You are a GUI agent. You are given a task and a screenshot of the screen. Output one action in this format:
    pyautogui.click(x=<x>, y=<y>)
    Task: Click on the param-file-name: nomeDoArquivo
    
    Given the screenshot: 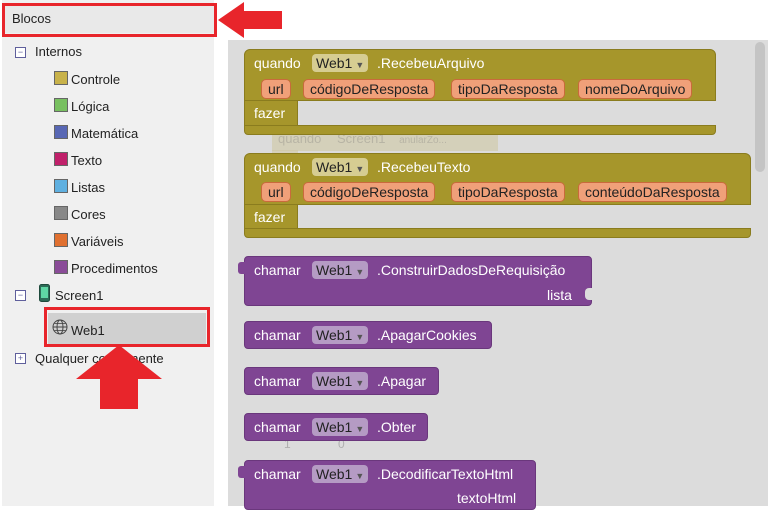 What is the action you would take?
    pyautogui.click(x=635, y=89)
    